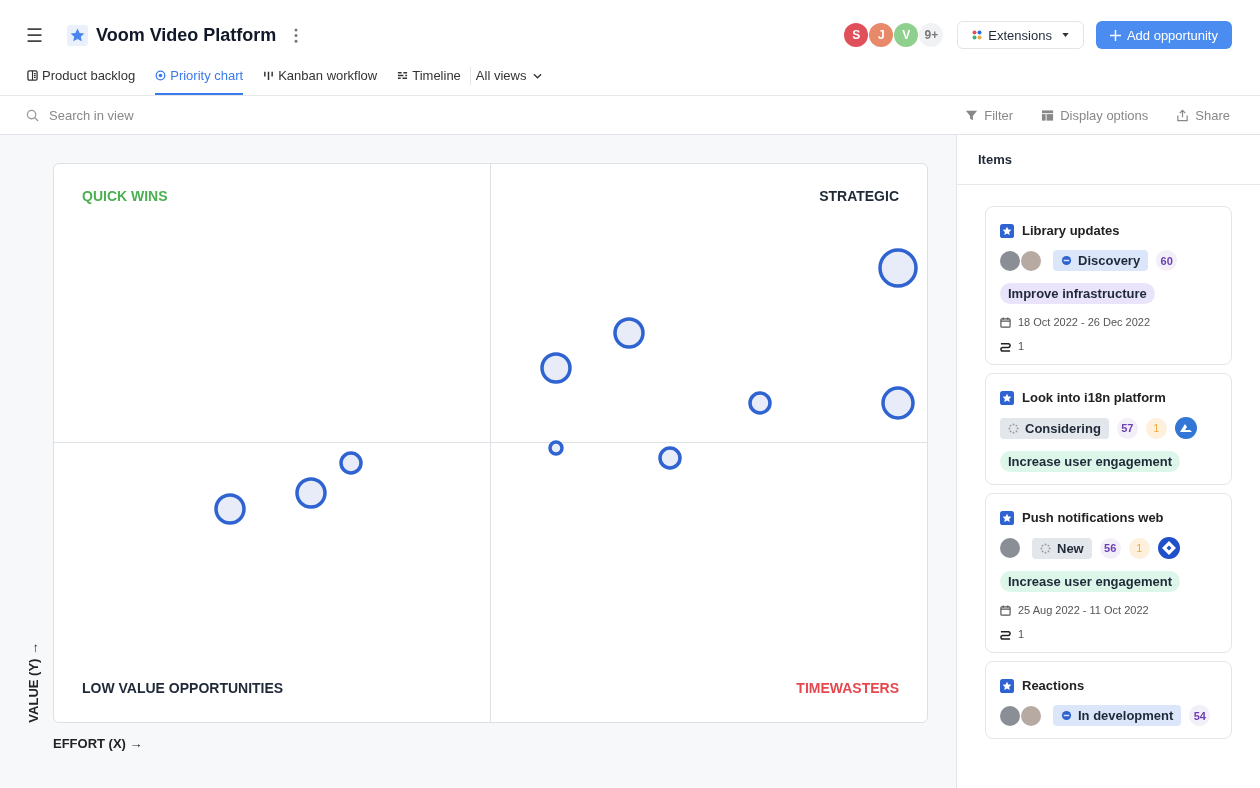 Image resolution: width=1260 pixels, height=788 pixels. What do you see at coordinates (859, 197) in the screenshot?
I see `quadrant-label: STRATEGIC` at bounding box center [859, 197].